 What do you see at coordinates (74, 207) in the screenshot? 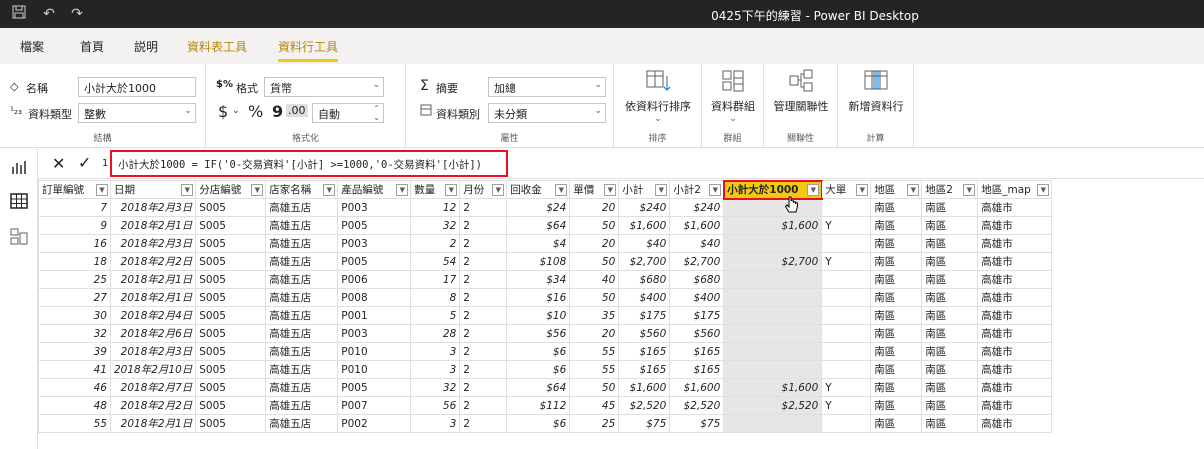
I see `table-cell: 7` at bounding box center [74, 207].